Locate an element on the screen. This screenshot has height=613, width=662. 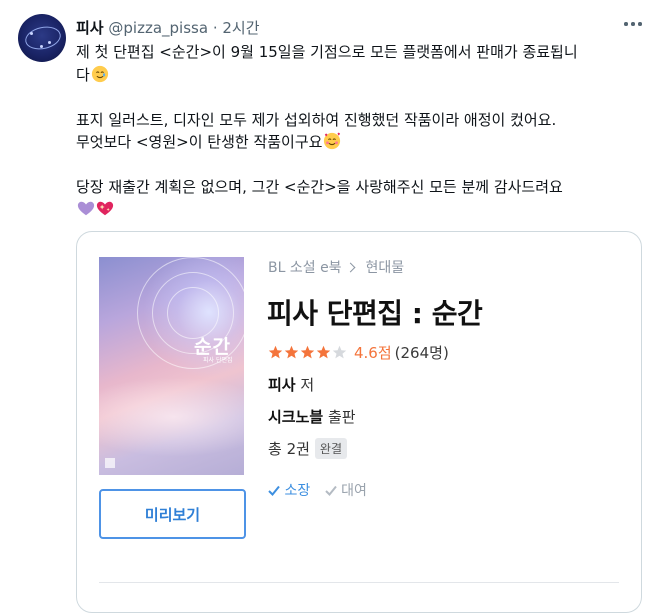
purchase-options: 소장 대여 is located at coordinates (317, 490).